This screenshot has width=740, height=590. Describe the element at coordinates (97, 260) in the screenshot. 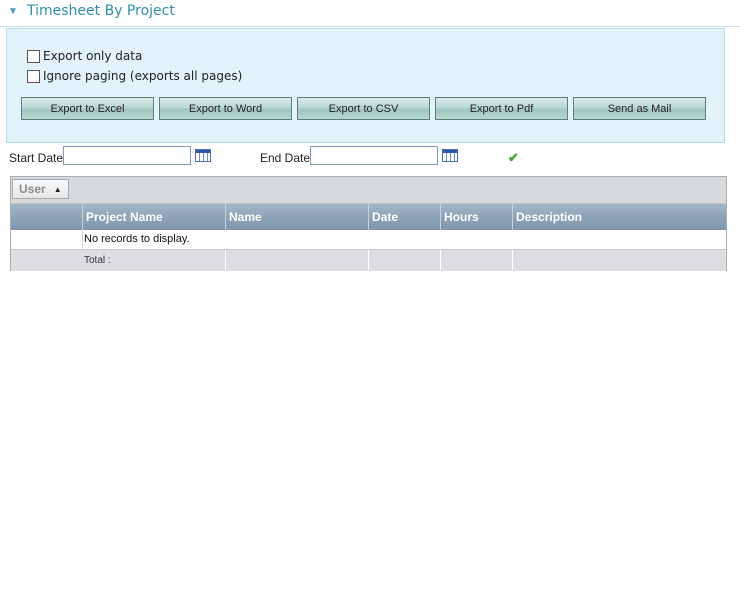

I see `total-label: Total :` at that location.